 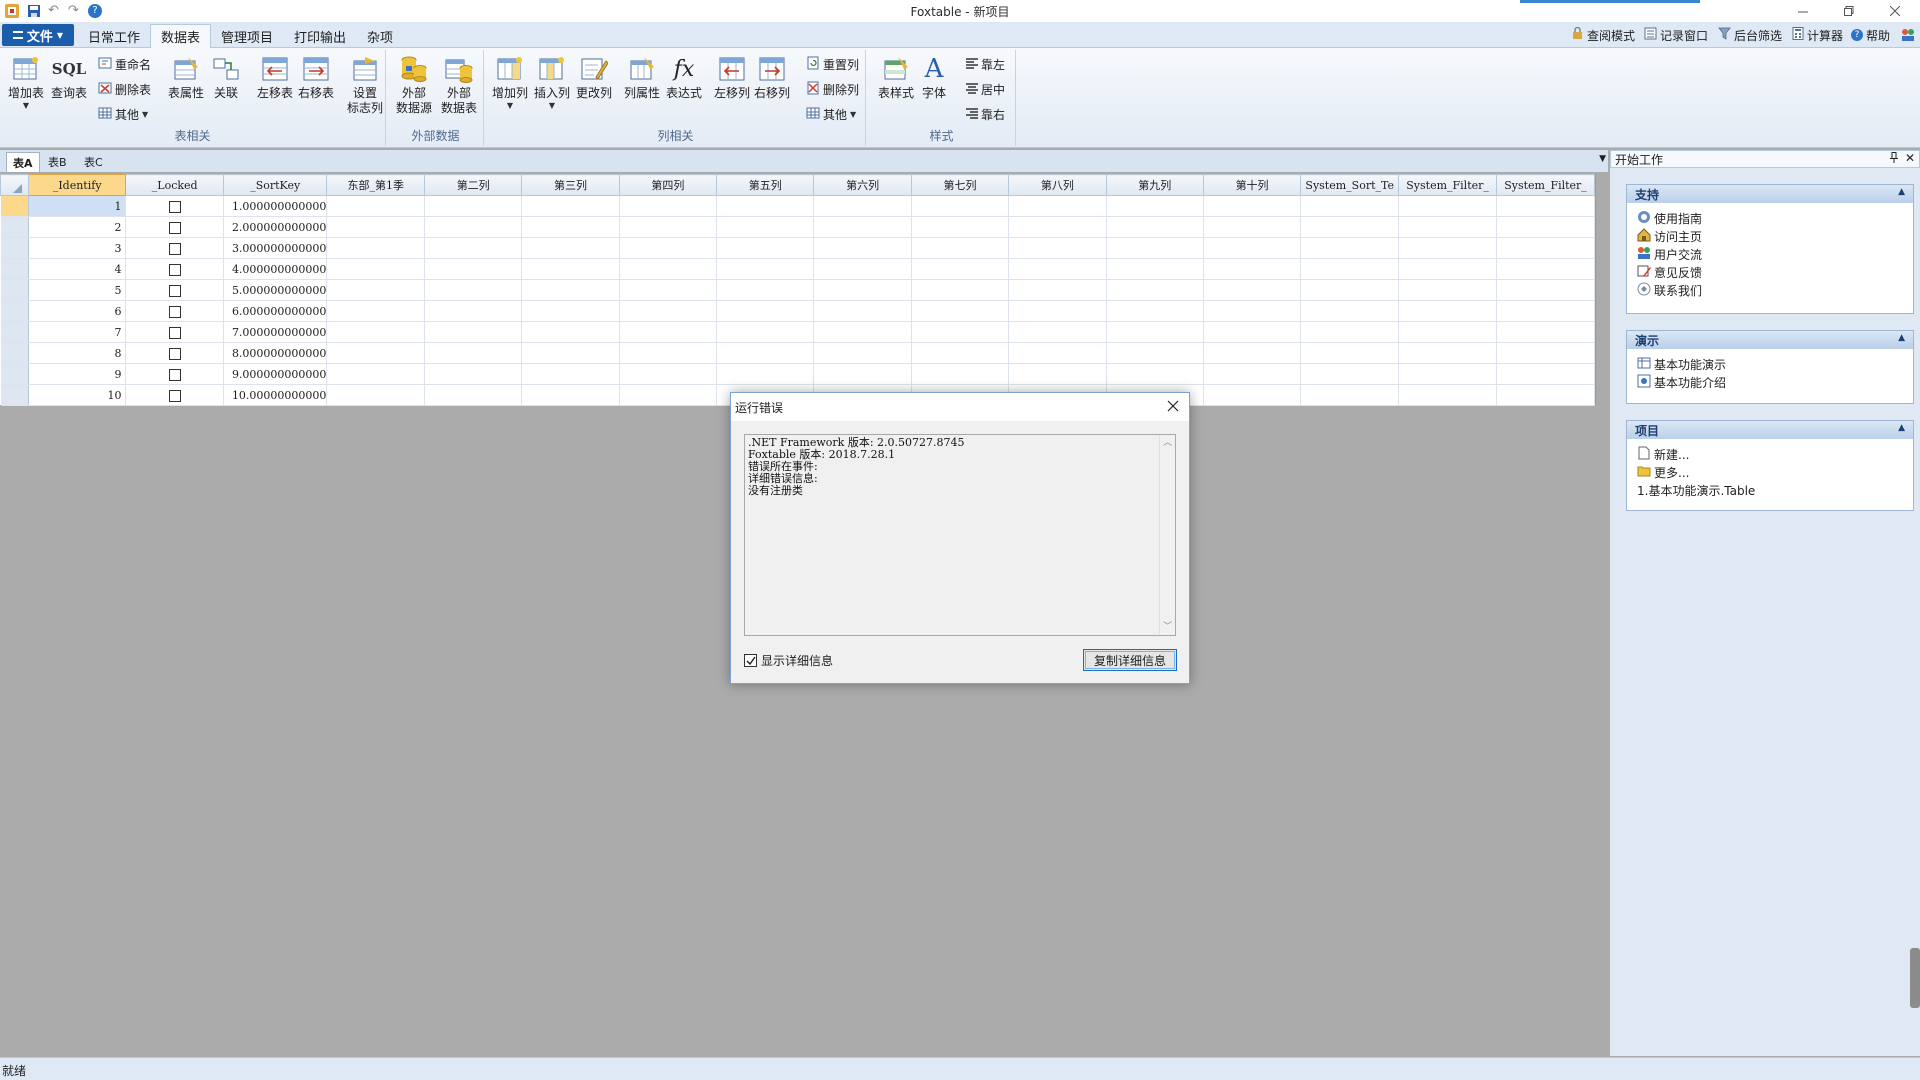 I want to click on link-visit-homepage: 访问主页, so click(x=1770, y=236).